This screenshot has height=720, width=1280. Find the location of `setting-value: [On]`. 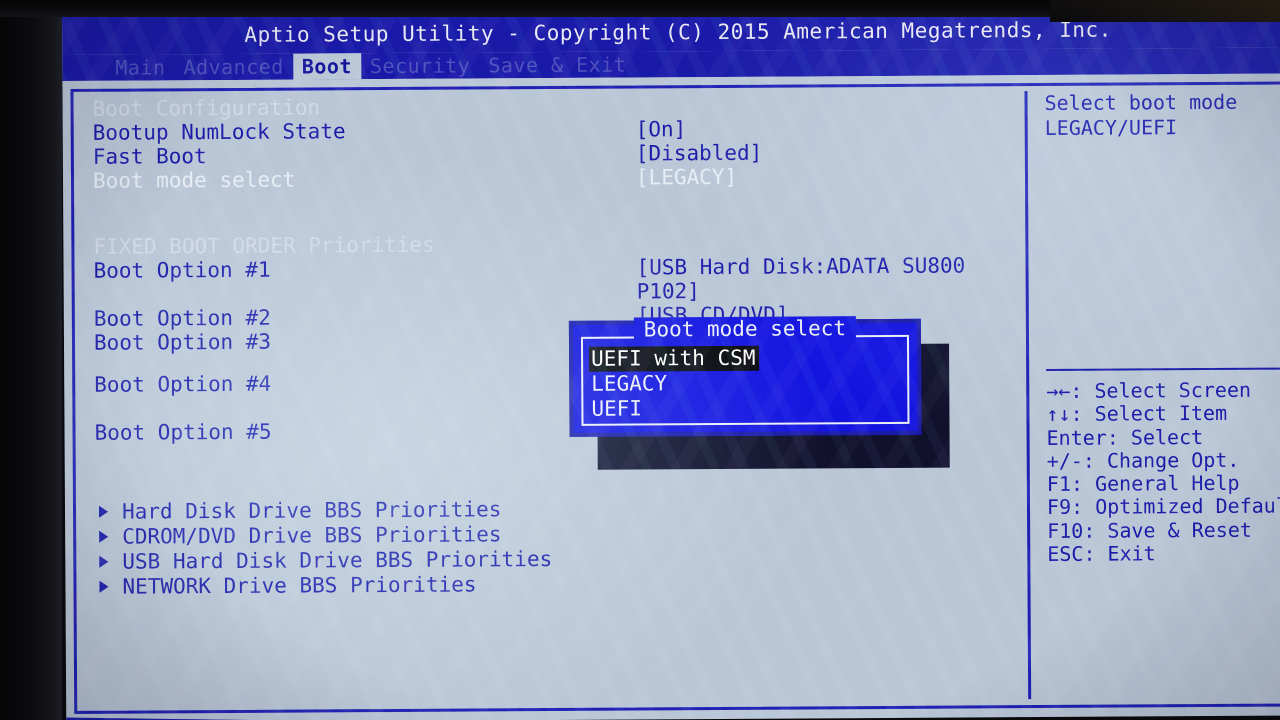

setting-value: [On] is located at coordinates (661, 129).